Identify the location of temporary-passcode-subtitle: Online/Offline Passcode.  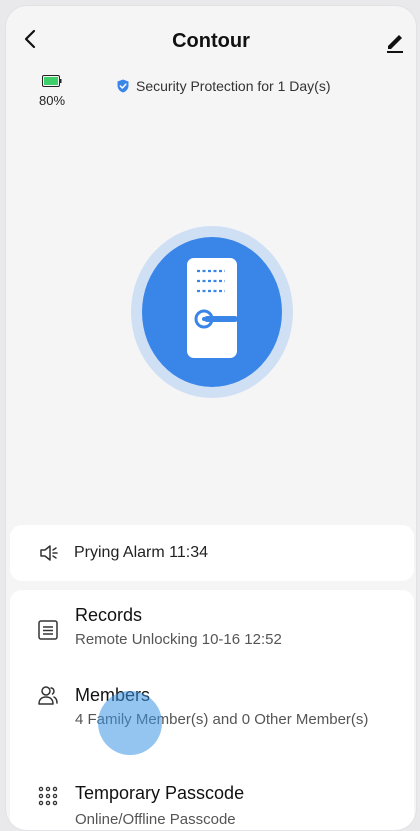
(155, 819).